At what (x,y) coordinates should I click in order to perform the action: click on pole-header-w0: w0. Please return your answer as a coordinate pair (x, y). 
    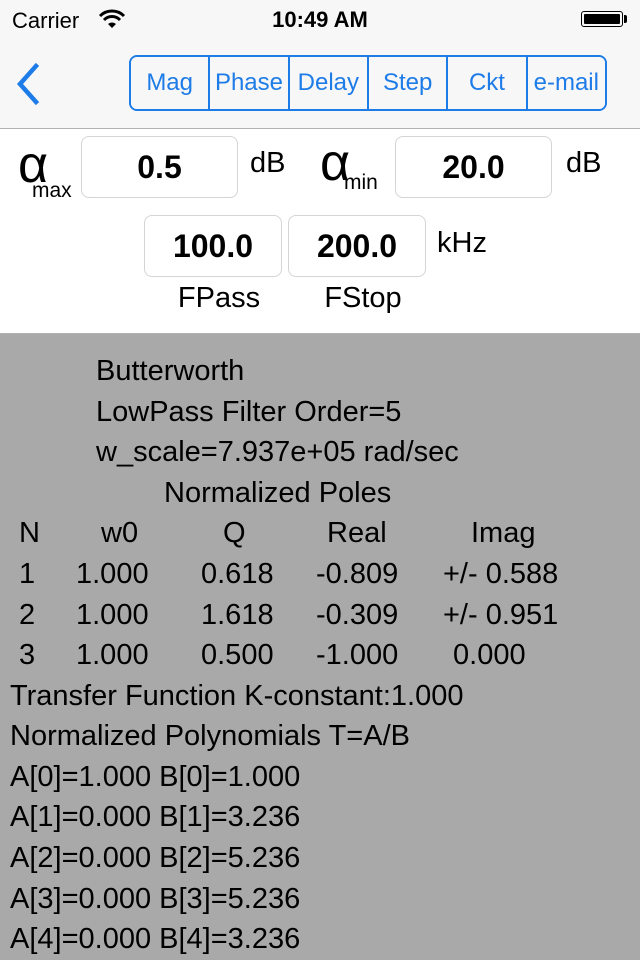
    Looking at the image, I should click on (120, 533).